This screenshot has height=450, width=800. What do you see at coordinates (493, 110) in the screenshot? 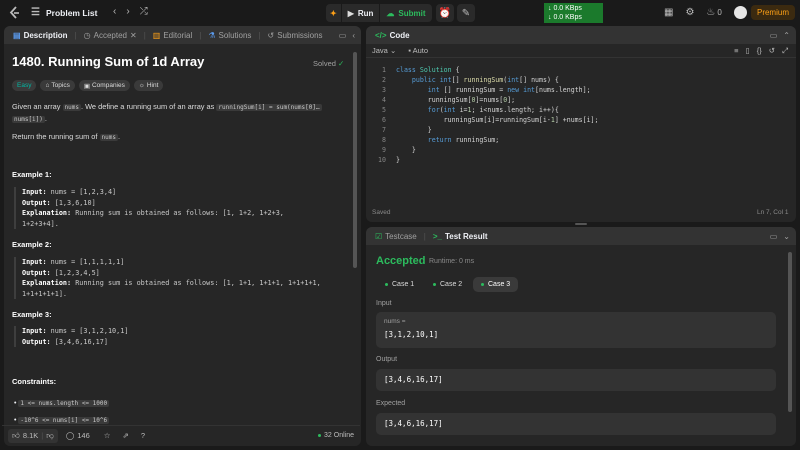
I see `code-line: for(int i=1; i<nums.length; i++){` at bounding box center [493, 110].